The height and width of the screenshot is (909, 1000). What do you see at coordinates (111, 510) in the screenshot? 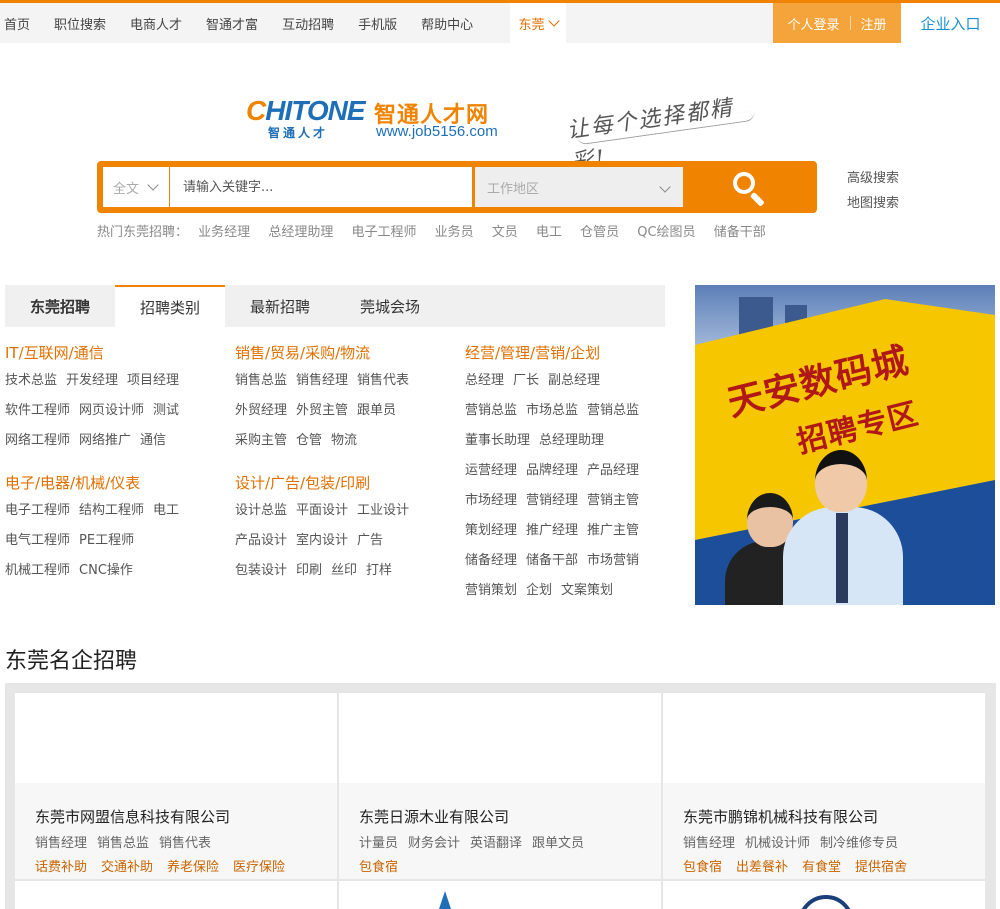
I see `category-link: 结构工程师` at bounding box center [111, 510].